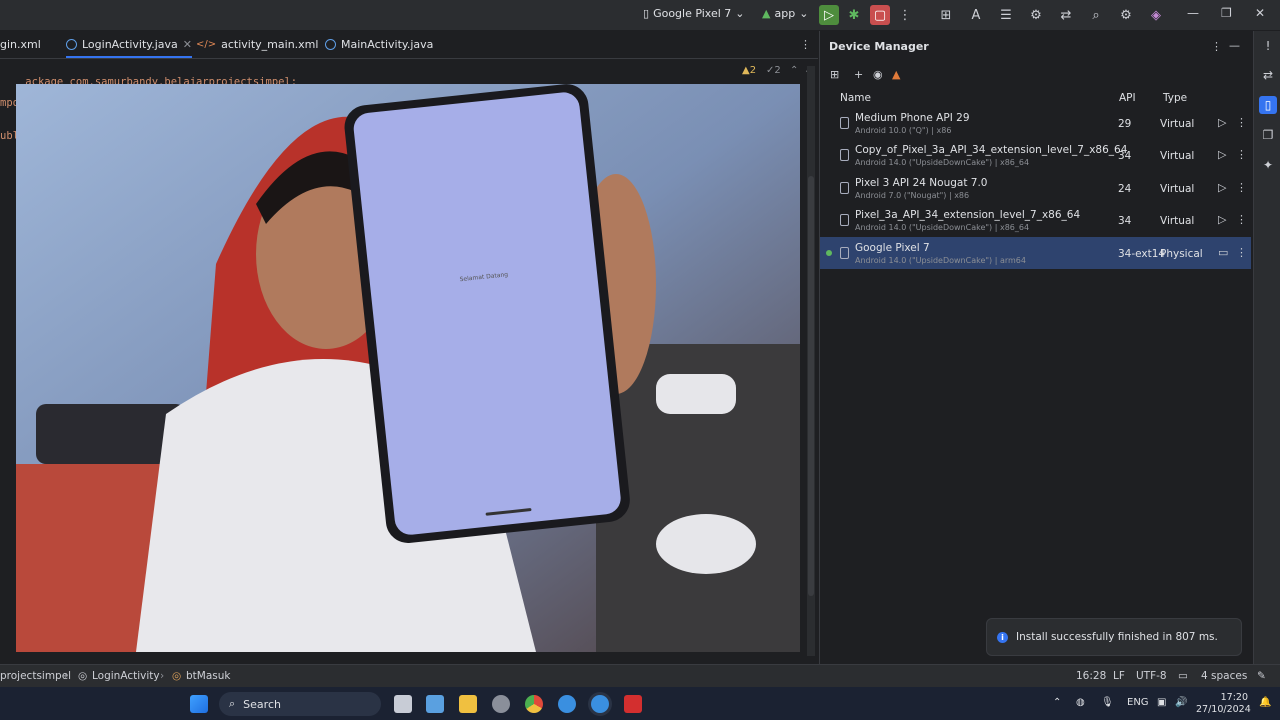 Image resolution: width=1280 pixels, height=720 pixels. Describe the element at coordinates (1223, 704) in the screenshot. I see `taskbar-clock: 17:20 27/10/2024` at that location.